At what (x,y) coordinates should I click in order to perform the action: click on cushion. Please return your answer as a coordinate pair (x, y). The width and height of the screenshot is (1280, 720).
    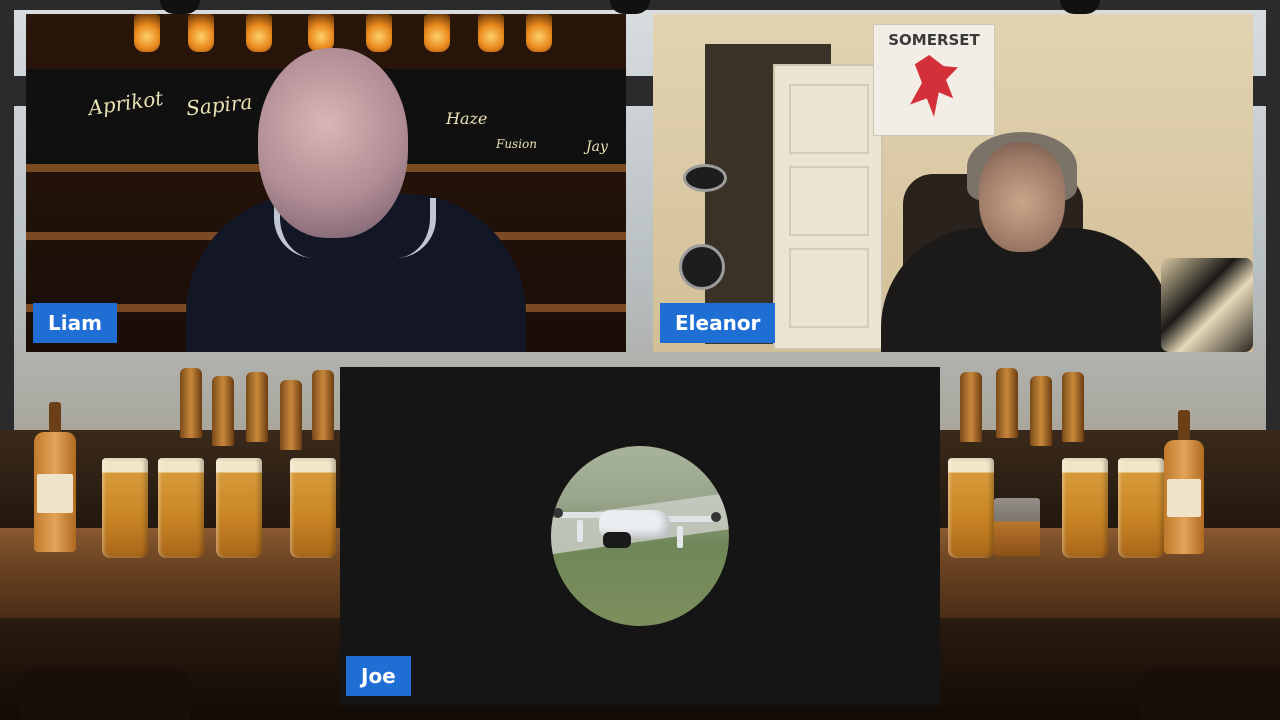
    Looking at the image, I should click on (1207, 305).